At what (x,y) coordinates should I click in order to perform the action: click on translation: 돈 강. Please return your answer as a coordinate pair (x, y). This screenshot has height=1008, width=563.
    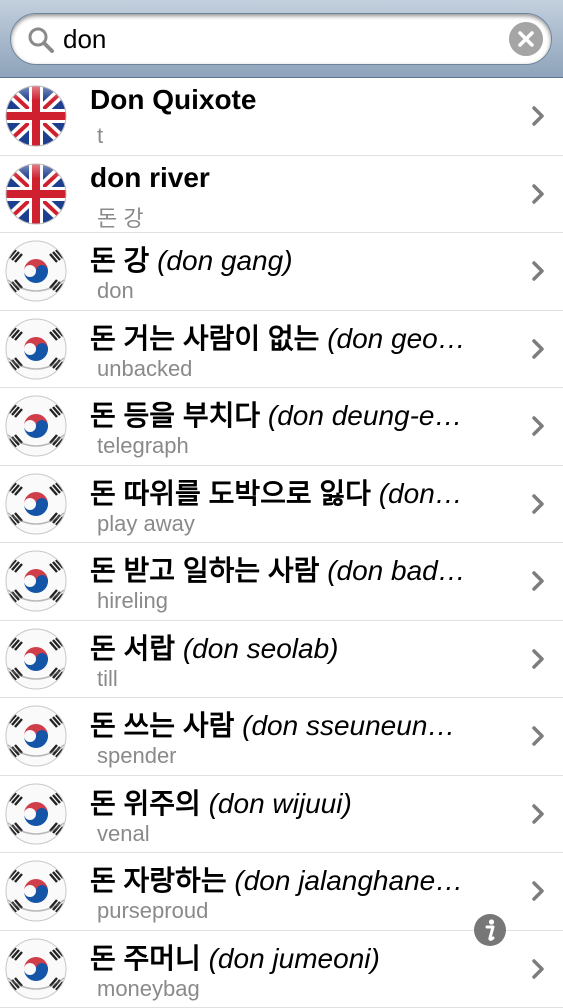
    Looking at the image, I should click on (120, 217).